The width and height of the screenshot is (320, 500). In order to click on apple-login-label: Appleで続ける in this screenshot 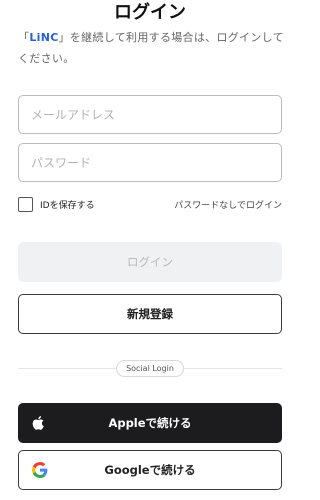, I will do `click(150, 423)`.